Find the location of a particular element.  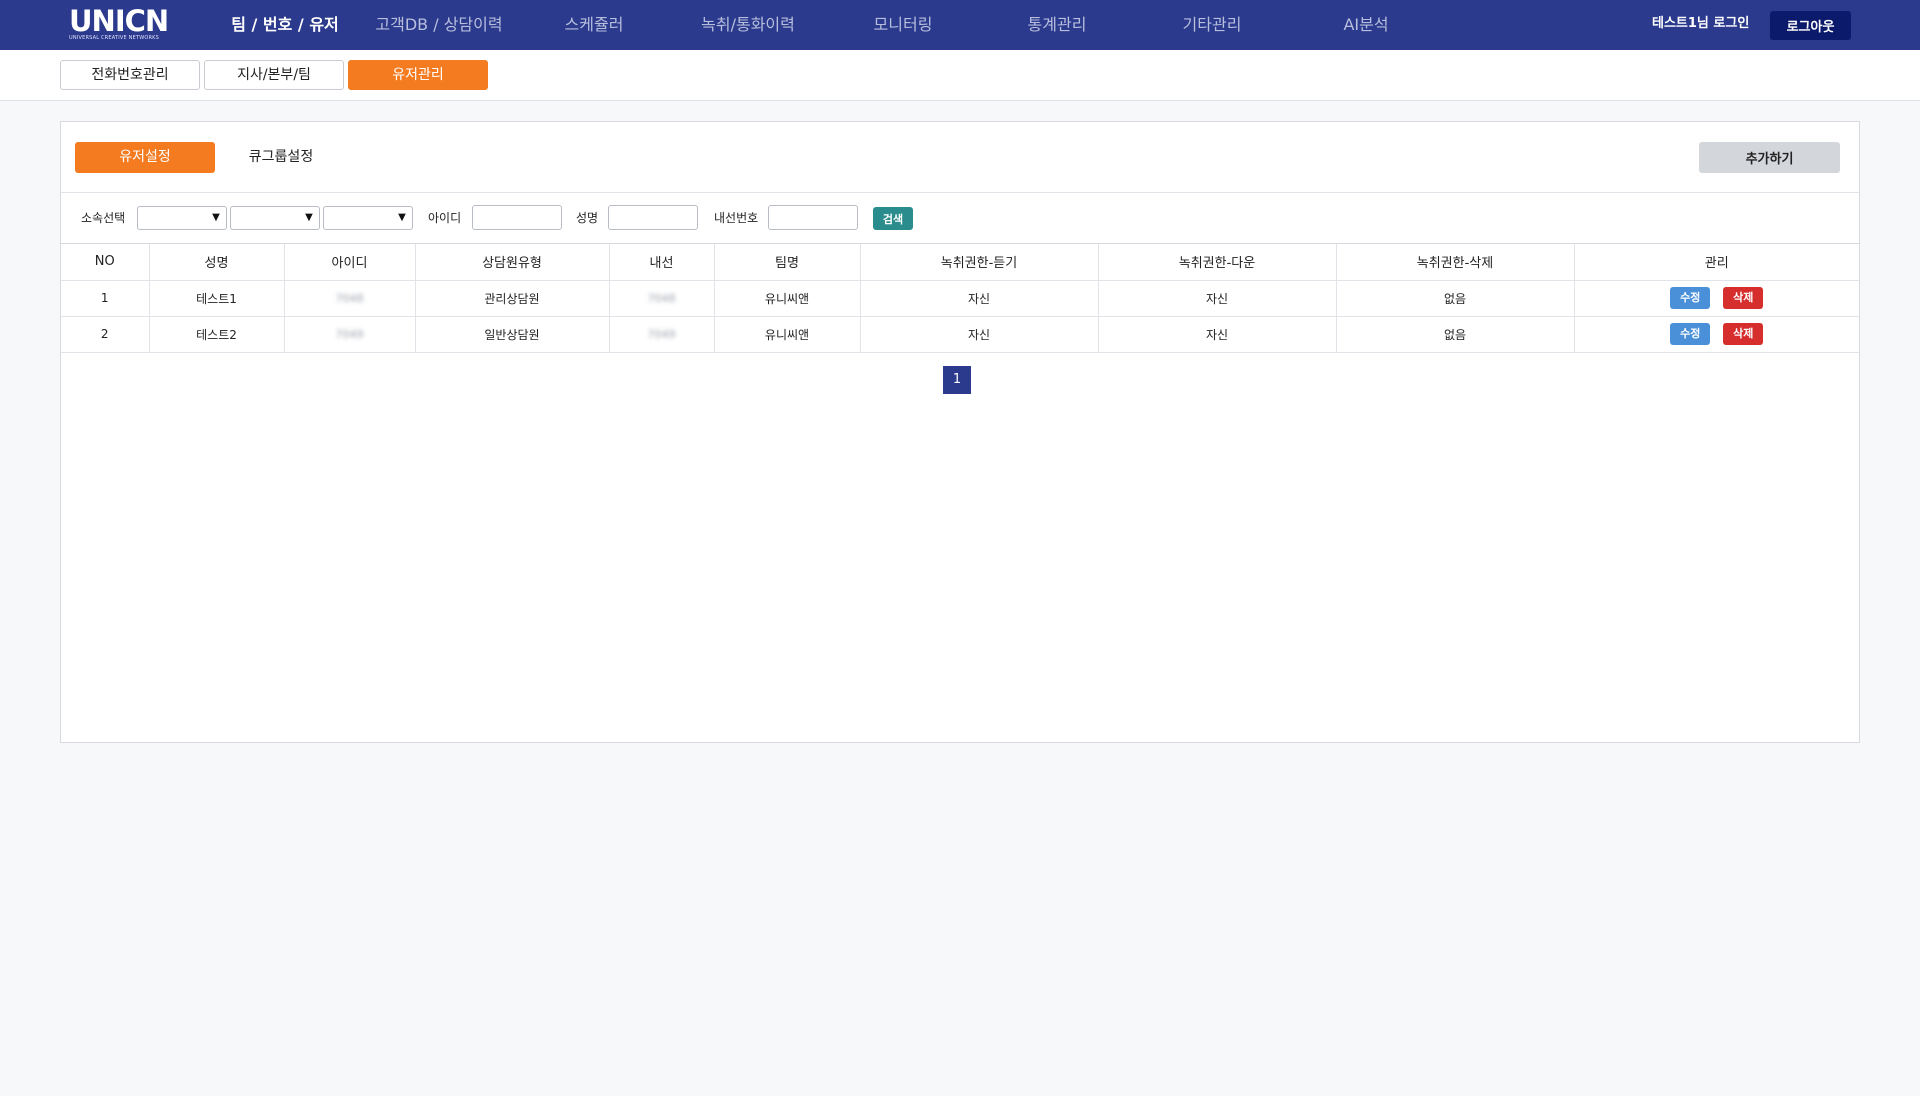

panel-header: 유저설정 큐그룹설정 추가하기 is located at coordinates (960, 157).